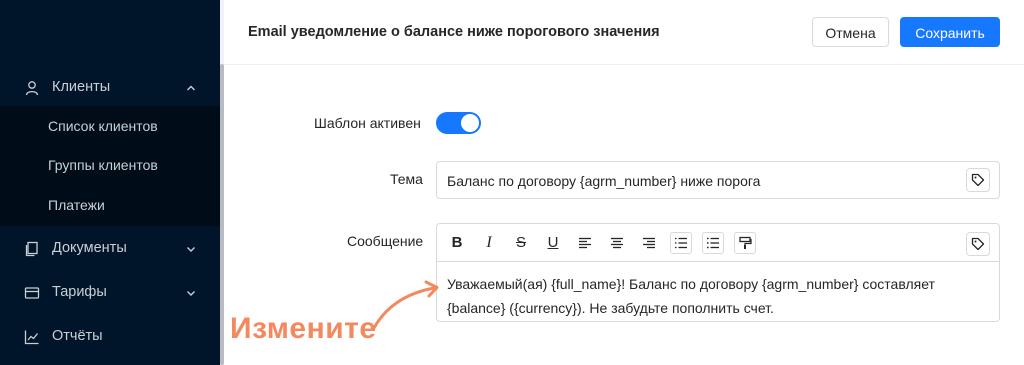  What do you see at coordinates (76, 205) in the screenshot?
I see `sidebar-subitem-payments: Платежи` at bounding box center [76, 205].